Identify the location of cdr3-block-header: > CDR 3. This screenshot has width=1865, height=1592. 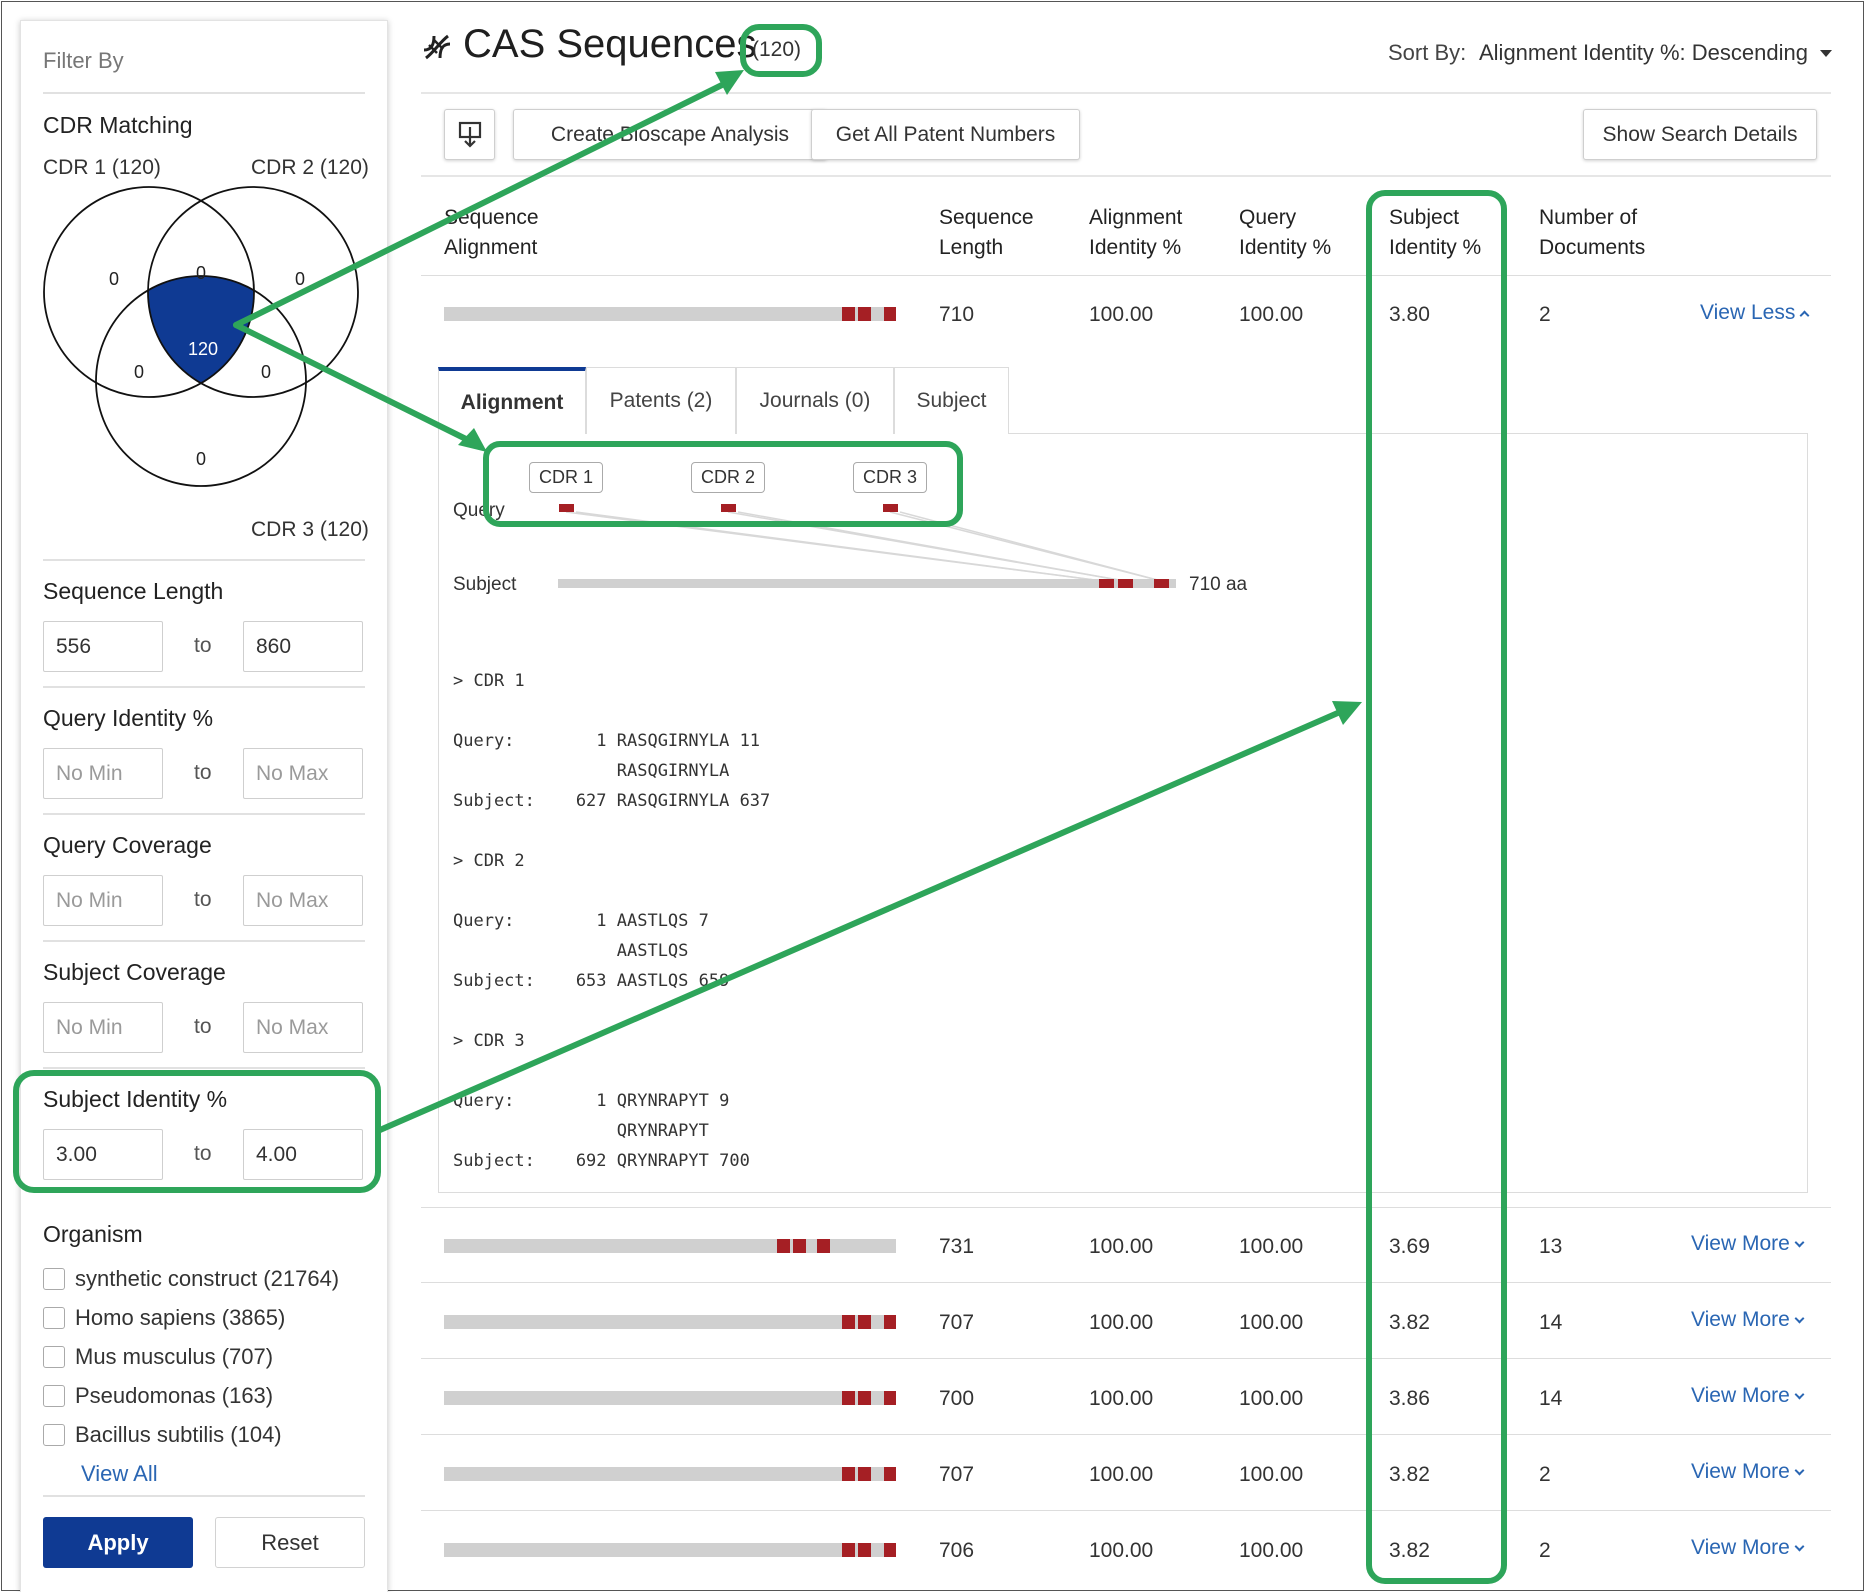
(489, 1041).